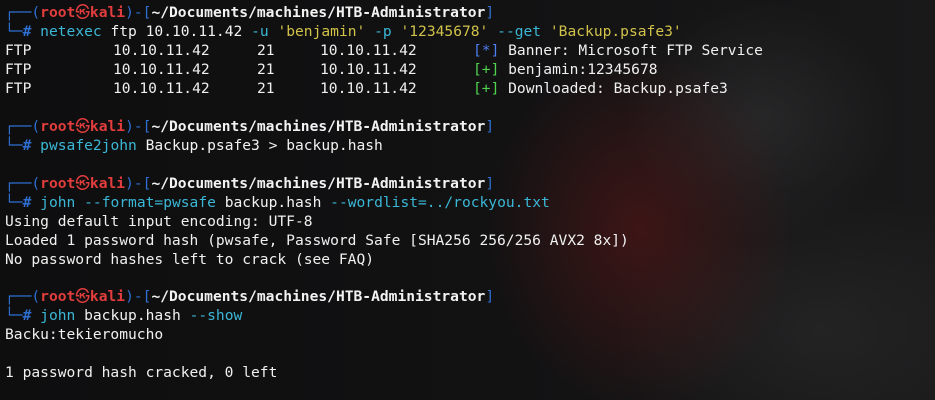 This screenshot has width=935, height=400. I want to click on command-output: 1 password hash cracked, 0 left, so click(470, 372).